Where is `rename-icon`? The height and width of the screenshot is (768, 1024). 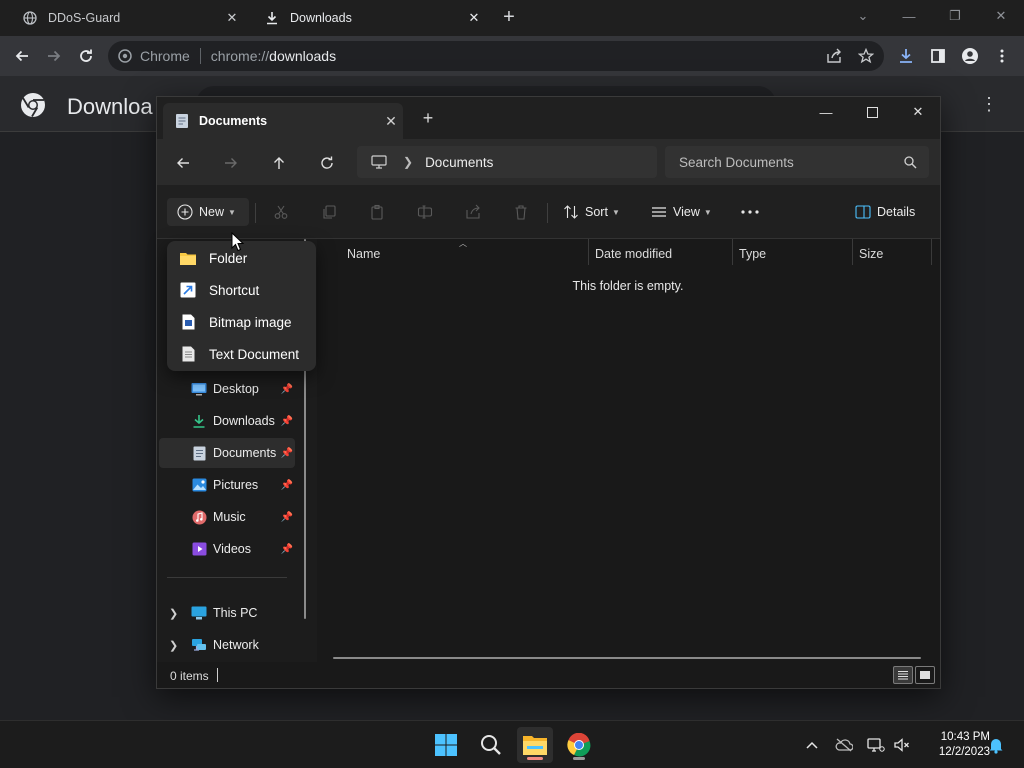 rename-icon is located at coordinates (425, 212).